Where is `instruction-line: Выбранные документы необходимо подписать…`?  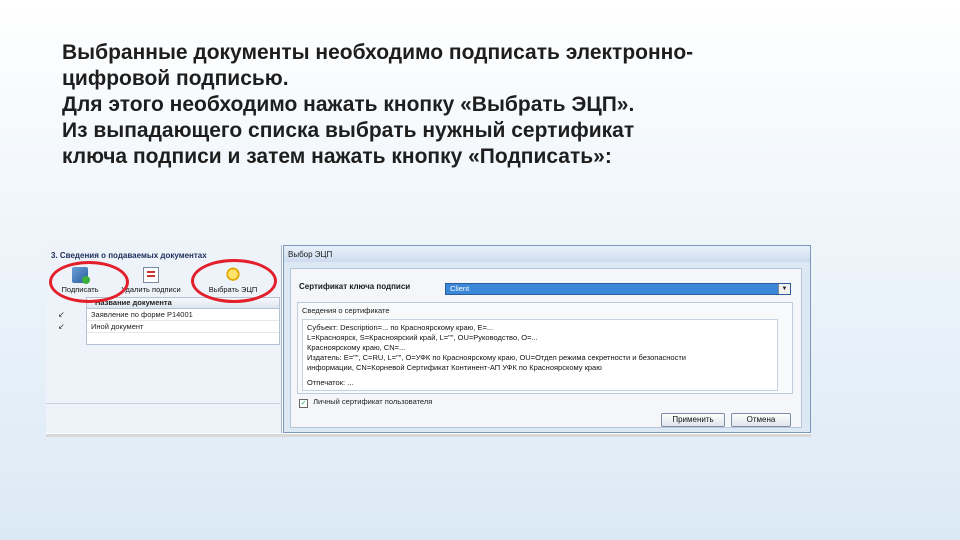
instruction-line: Выбранные документы необходимо подписать… is located at coordinates (378, 52).